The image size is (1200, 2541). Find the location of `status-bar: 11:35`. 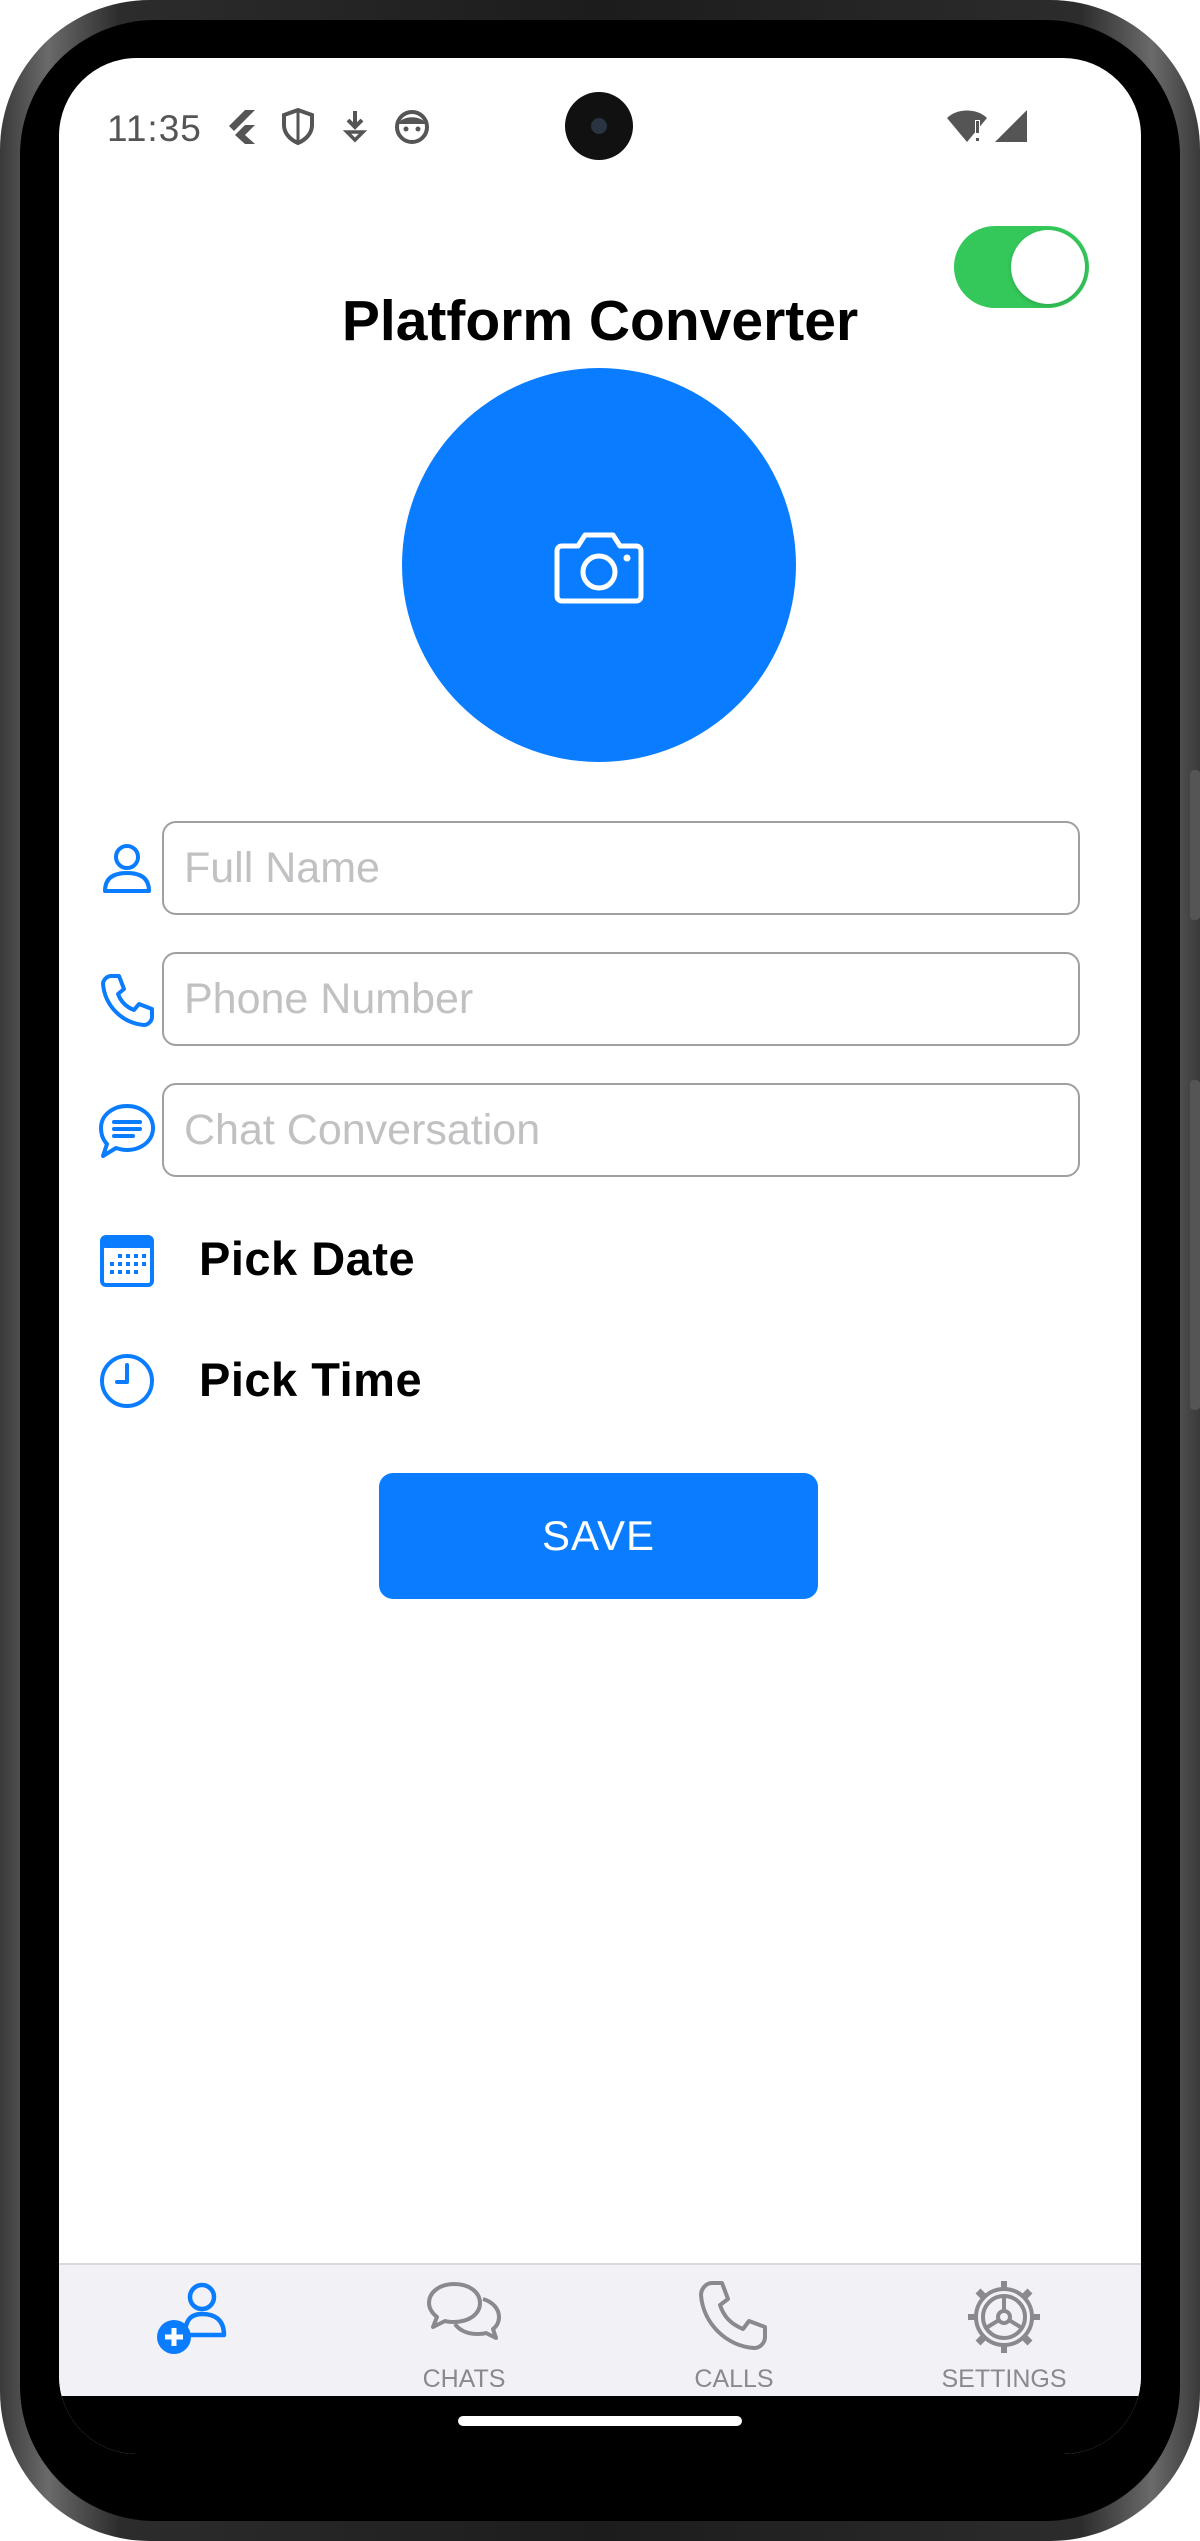

status-bar: 11:35 is located at coordinates (600, 128).